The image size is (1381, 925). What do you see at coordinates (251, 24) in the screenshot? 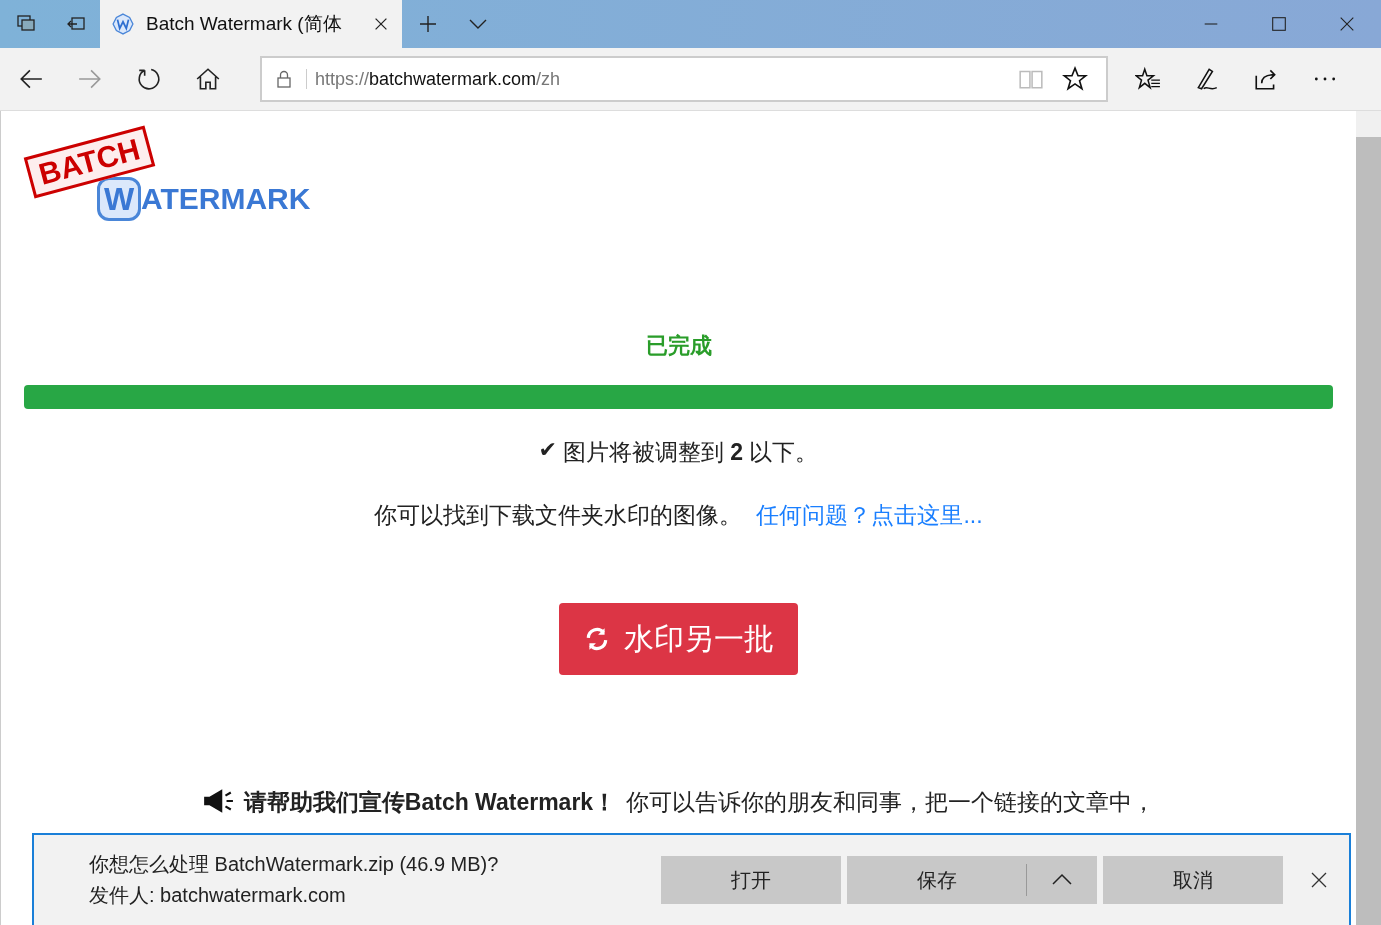
I see `browser-tab: Batch Watermark (简体` at bounding box center [251, 24].